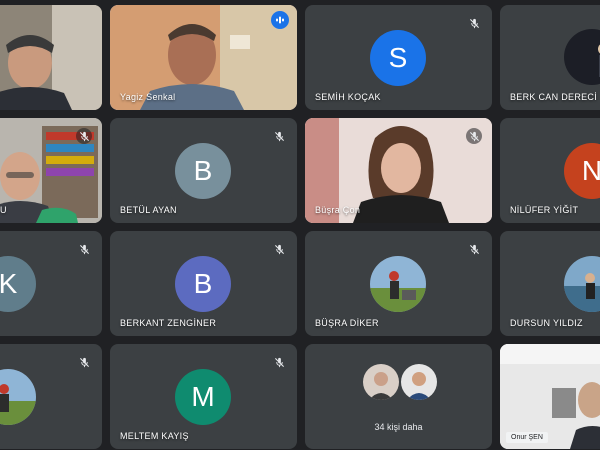 The image size is (600, 450). I want to click on participant-tile-avatar: B BETÜL AYAN, so click(203, 170).